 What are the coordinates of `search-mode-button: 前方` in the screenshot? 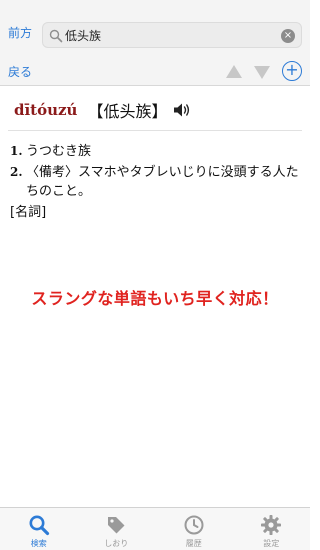 It's located at (20, 33).